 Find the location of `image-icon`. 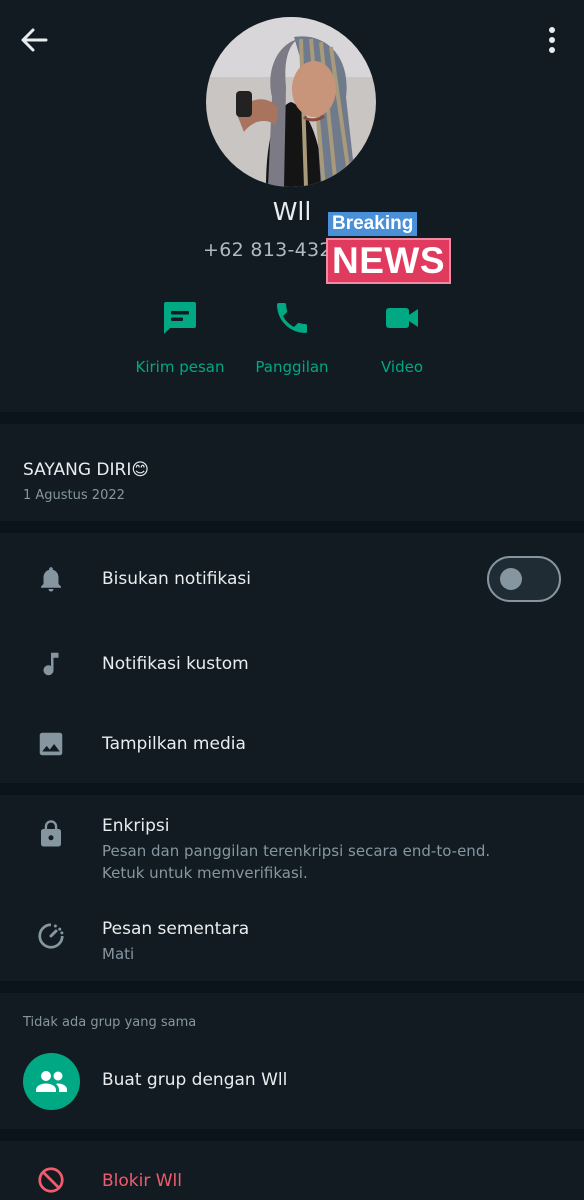

image-icon is located at coordinates (51, 744).